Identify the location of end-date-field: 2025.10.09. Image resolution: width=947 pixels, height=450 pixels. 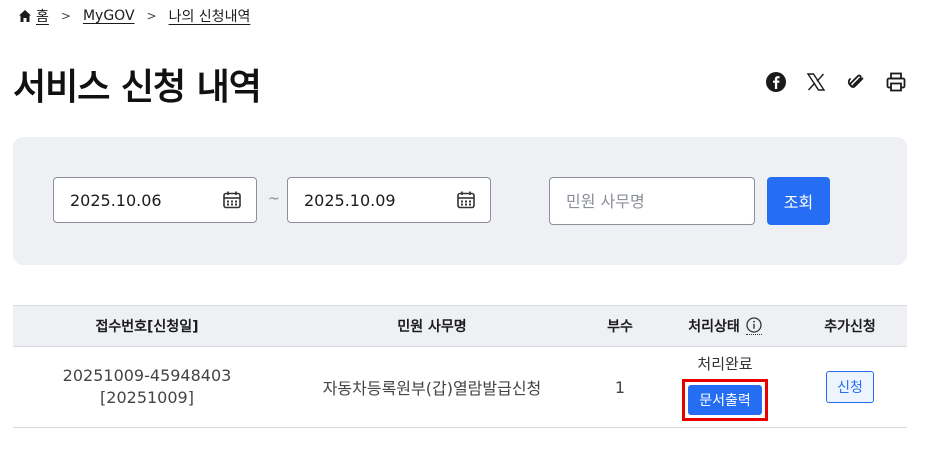
(389, 200).